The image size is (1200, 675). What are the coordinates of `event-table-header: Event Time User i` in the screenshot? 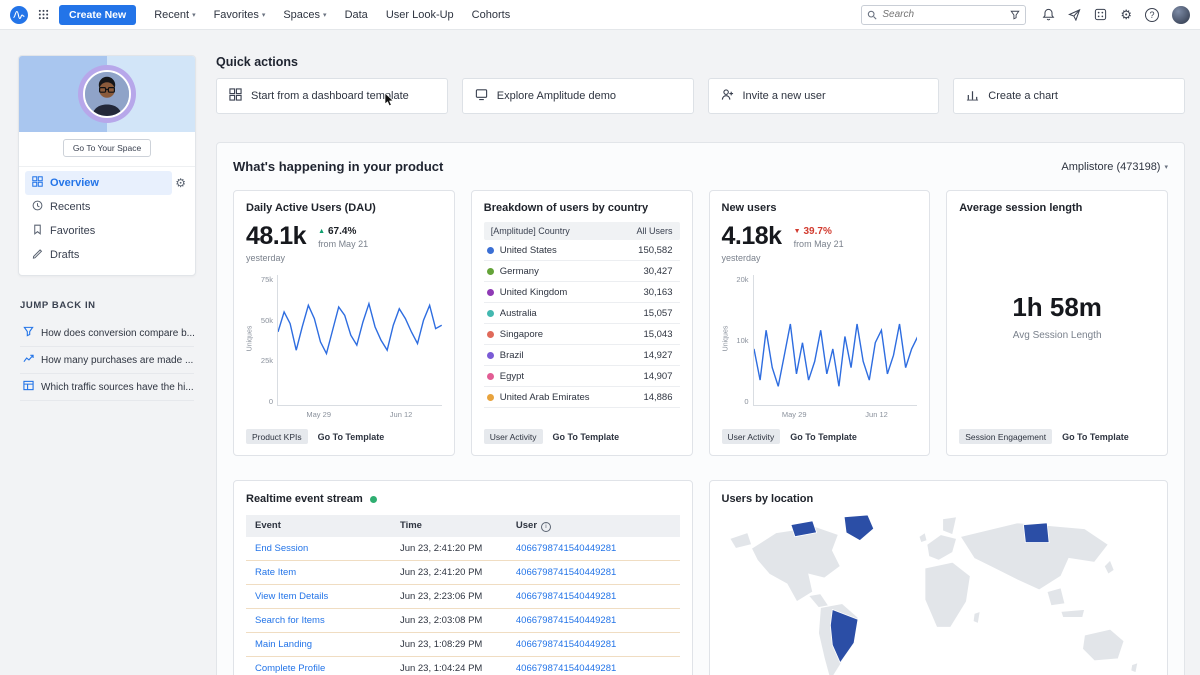 It's located at (463, 526).